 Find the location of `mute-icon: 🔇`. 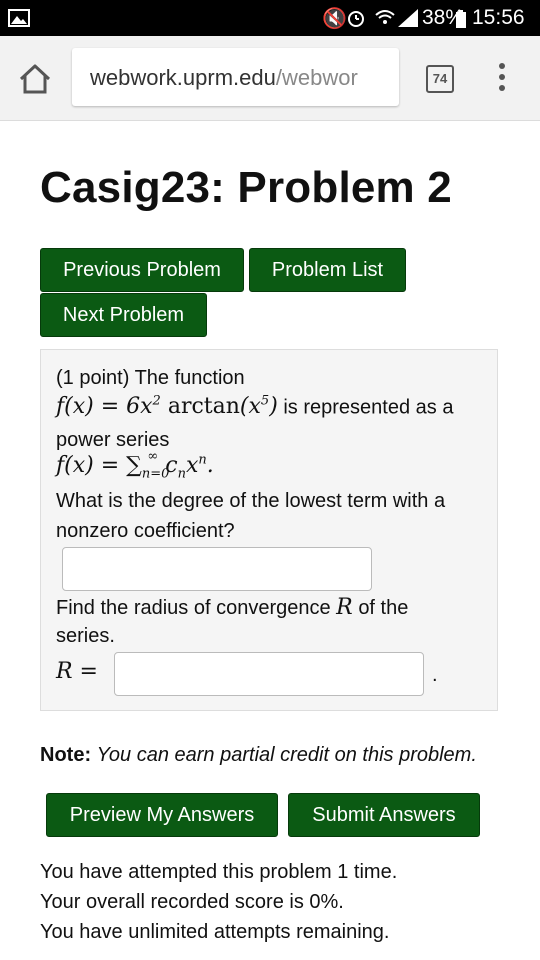

mute-icon: 🔇 is located at coordinates (334, 19).